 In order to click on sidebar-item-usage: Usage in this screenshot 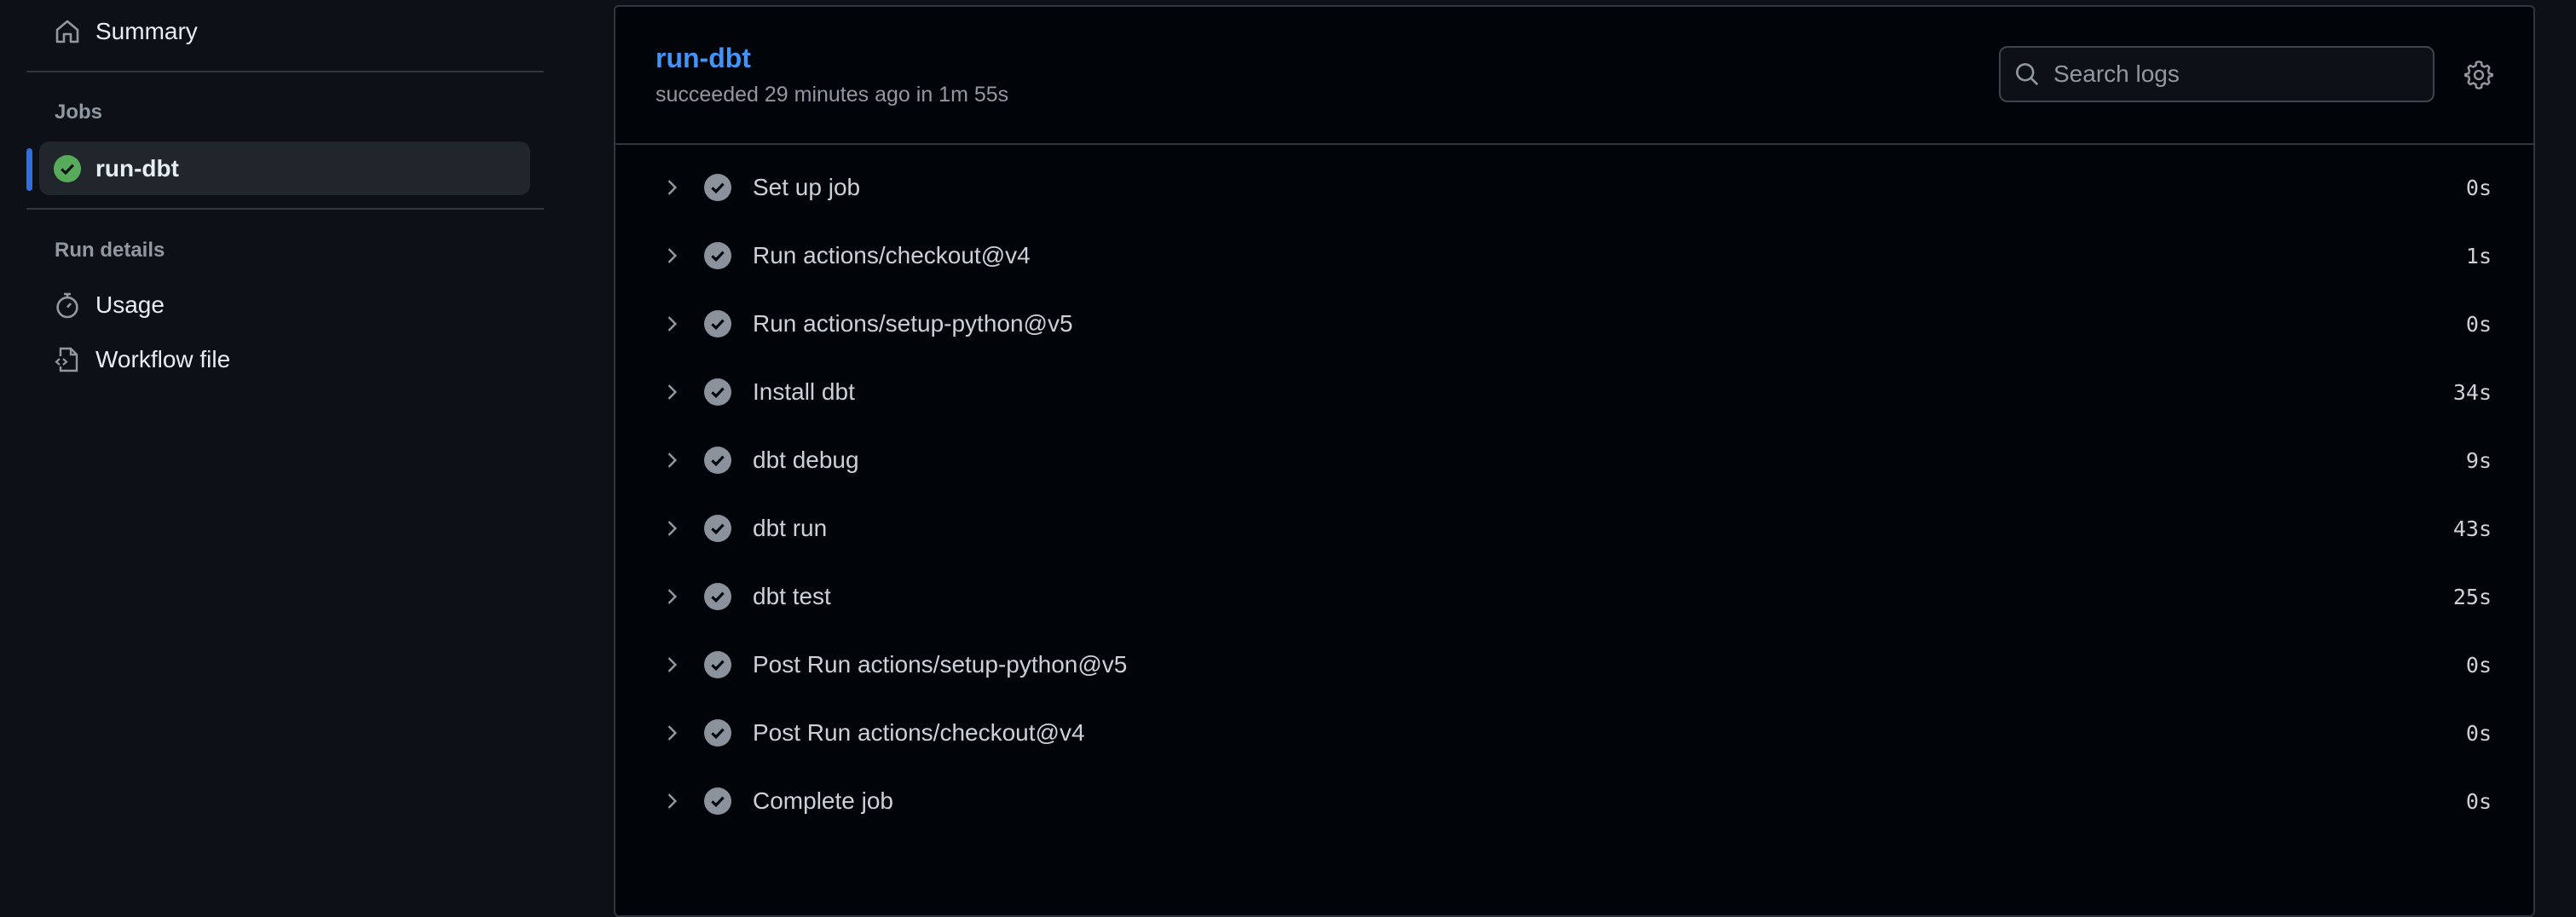, I will do `click(284, 305)`.